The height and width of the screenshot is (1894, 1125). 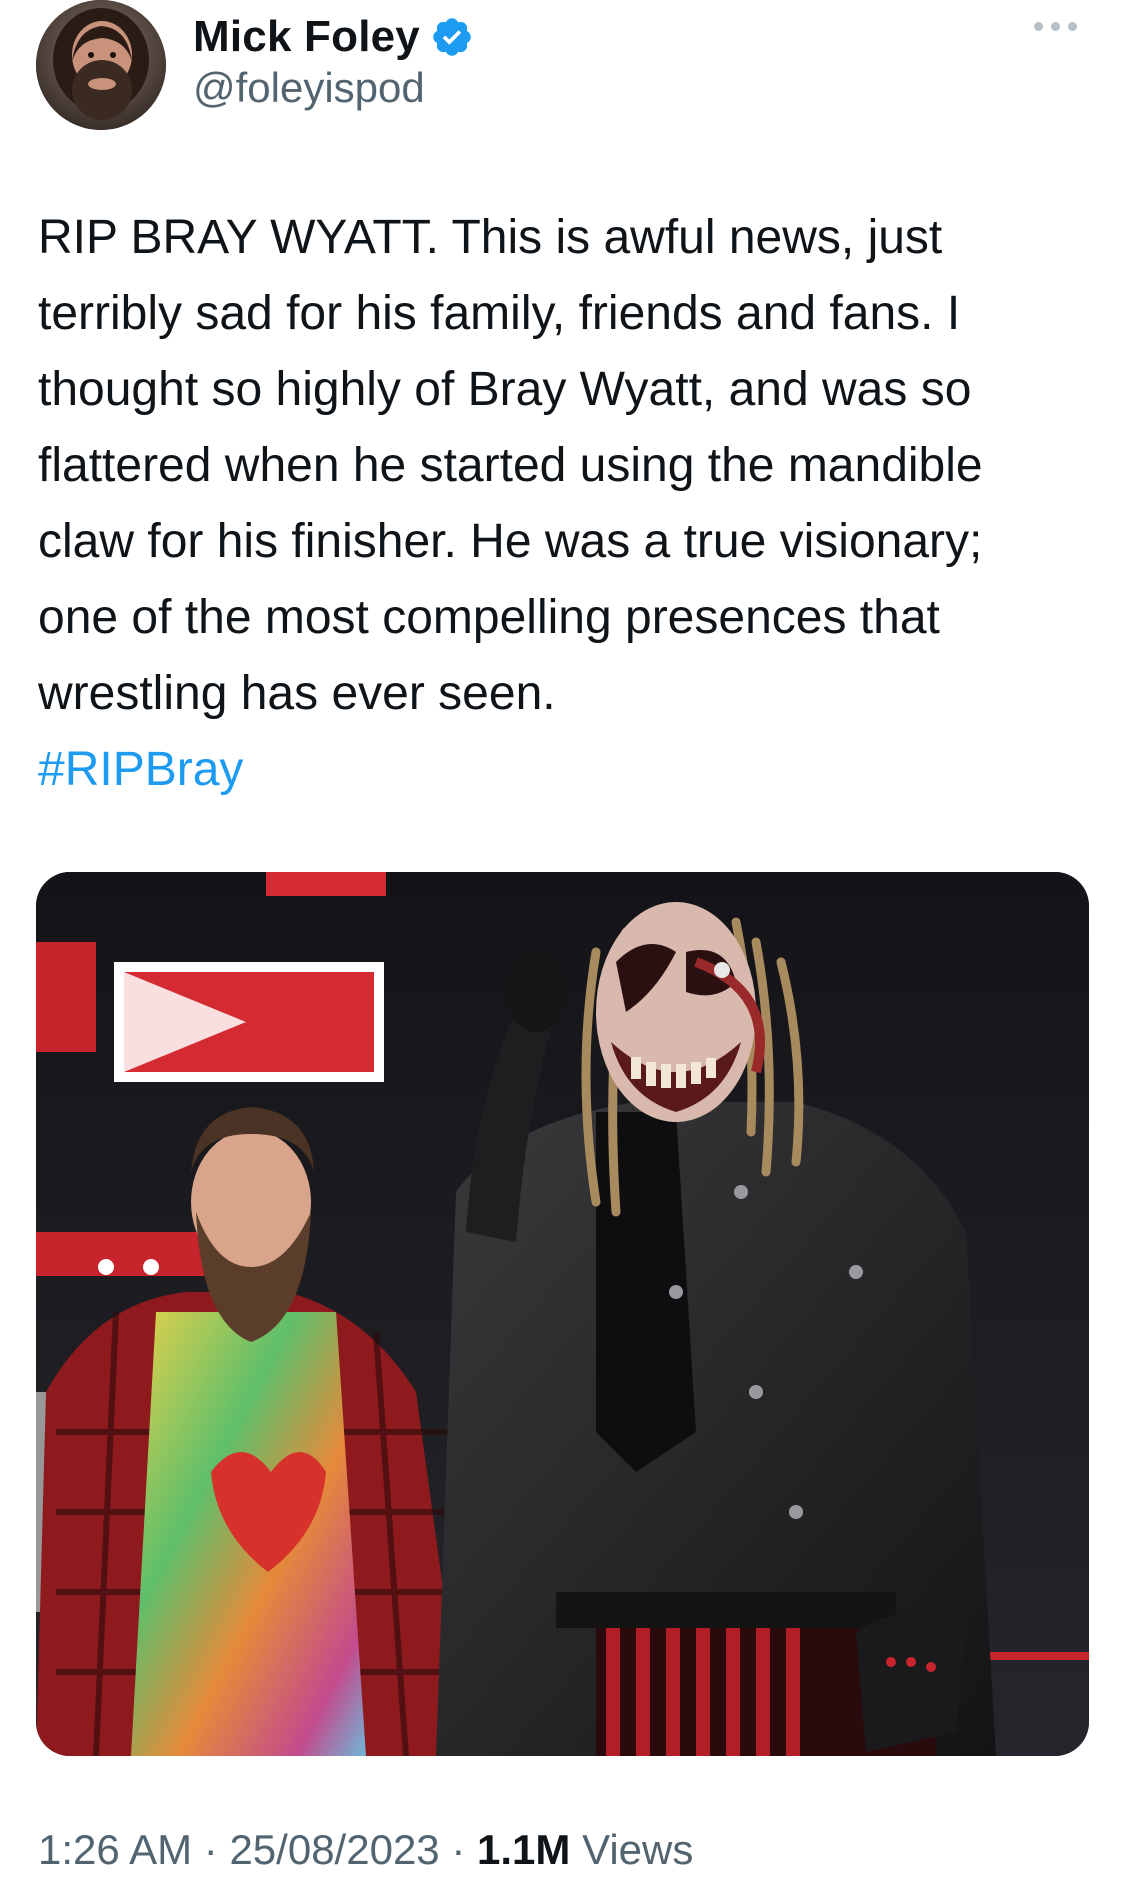 What do you see at coordinates (306, 37) in the screenshot?
I see `display-name: Mick Foley` at bounding box center [306, 37].